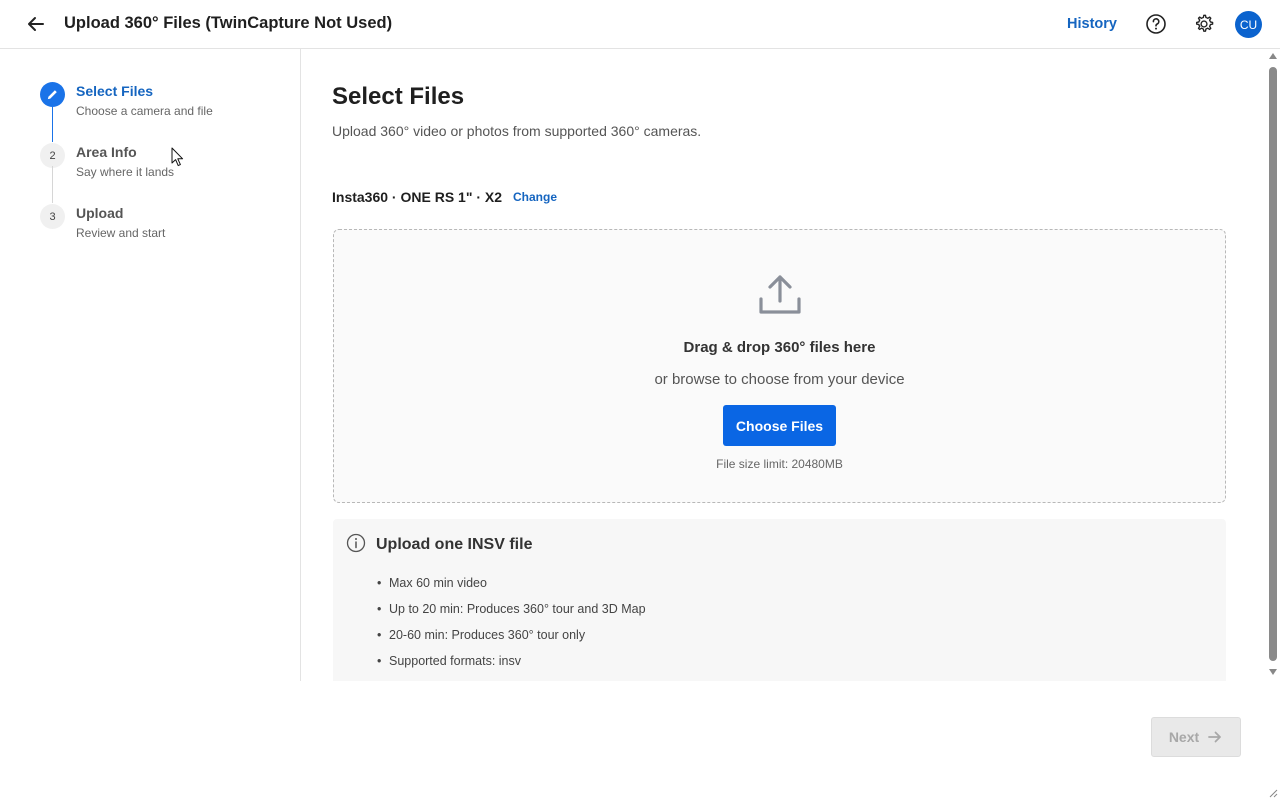  What do you see at coordinates (511, 589) in the screenshot?
I see `list-item: Max 60 min video` at bounding box center [511, 589].